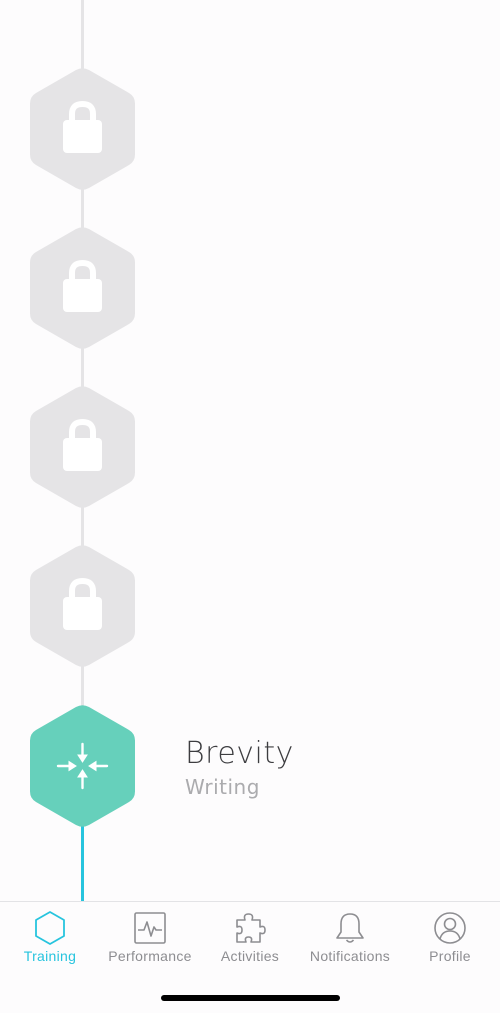 This screenshot has height=1013, width=500. I want to click on tab-label: Notifications, so click(350, 956).